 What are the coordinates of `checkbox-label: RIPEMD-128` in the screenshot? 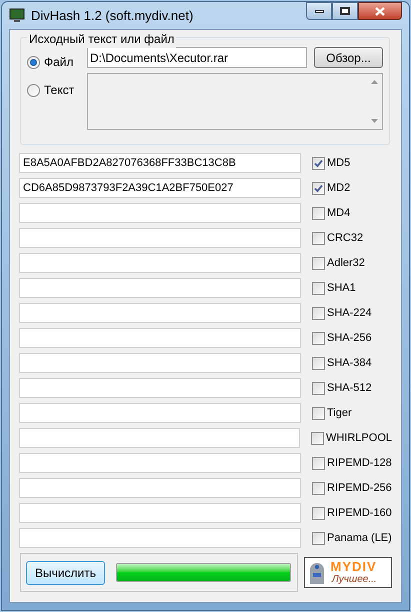 It's located at (359, 463).